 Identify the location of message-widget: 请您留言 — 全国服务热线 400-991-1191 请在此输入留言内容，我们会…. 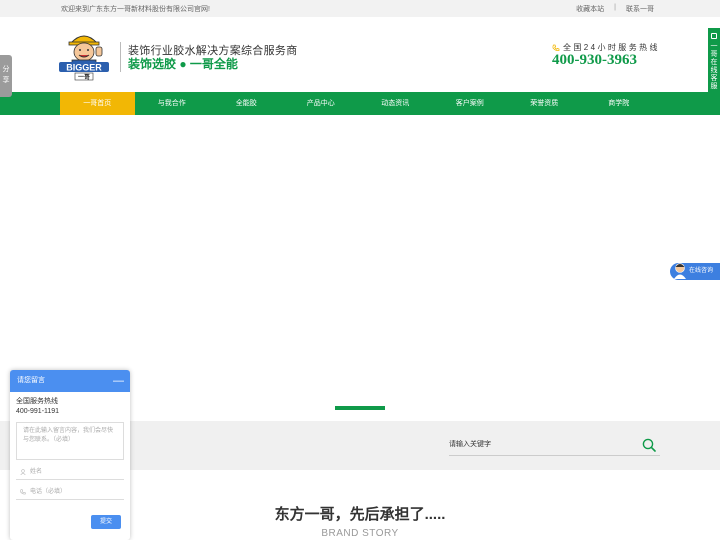
(70, 455).